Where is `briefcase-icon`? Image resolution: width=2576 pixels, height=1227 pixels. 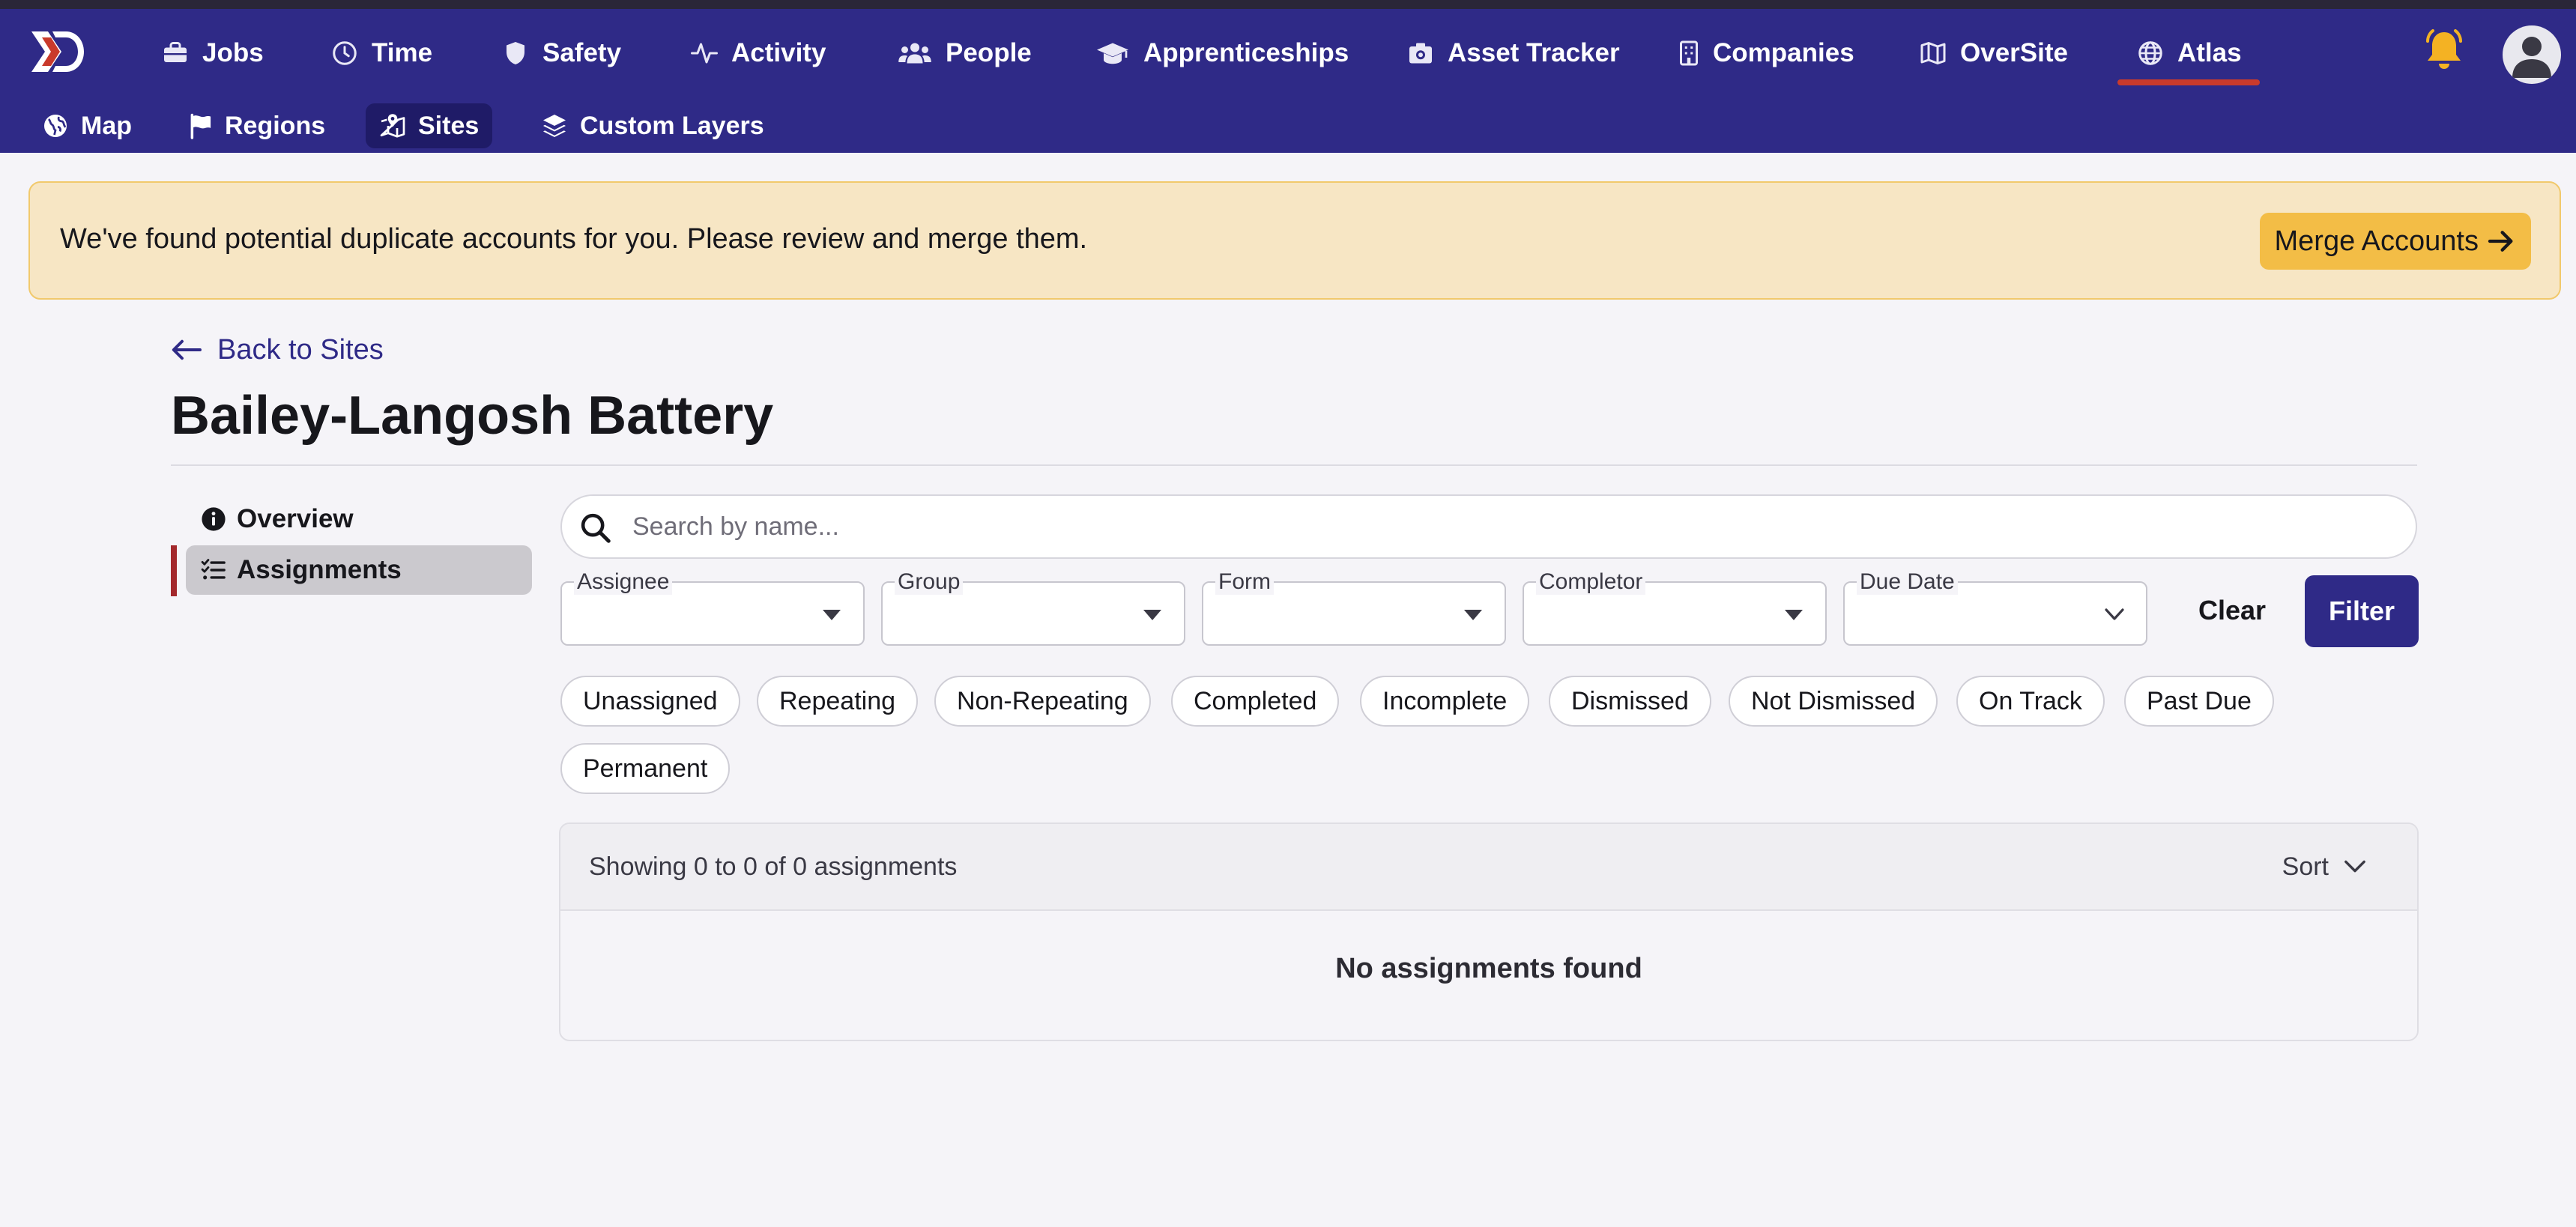
briefcase-icon is located at coordinates (175, 53).